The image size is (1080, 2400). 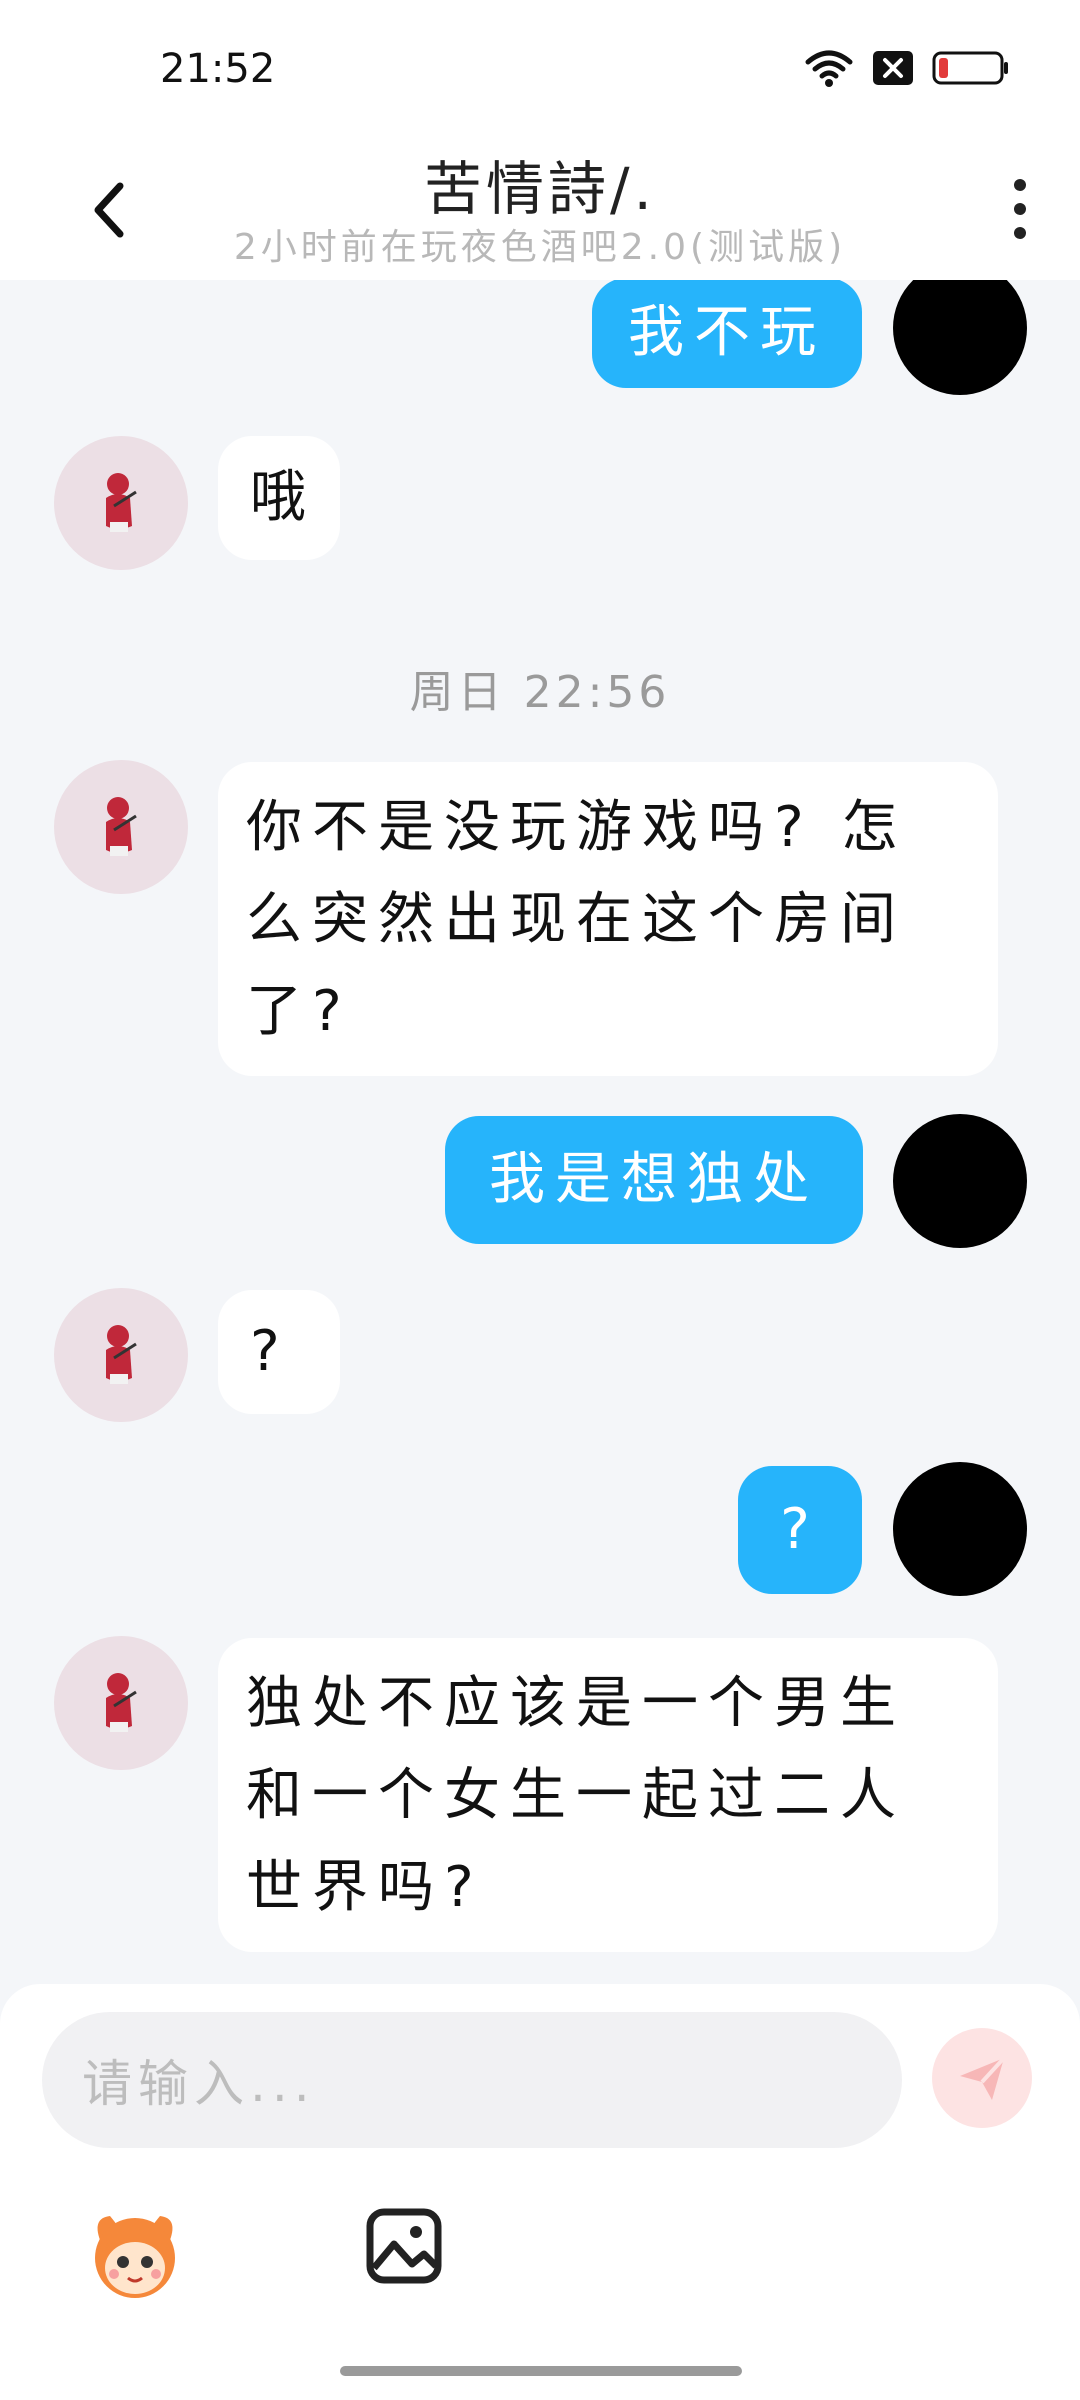 I want to click on battery-icon, so click(x=970, y=68).